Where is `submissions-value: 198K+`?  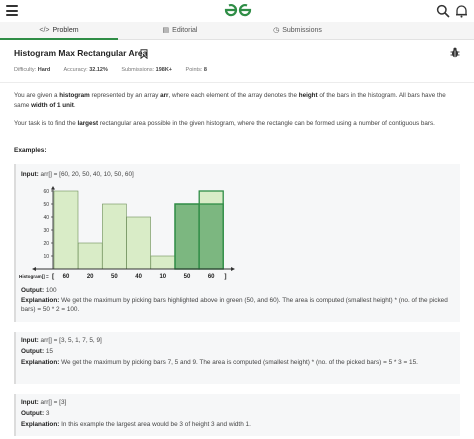
submissions-value: 198K+ is located at coordinates (164, 70).